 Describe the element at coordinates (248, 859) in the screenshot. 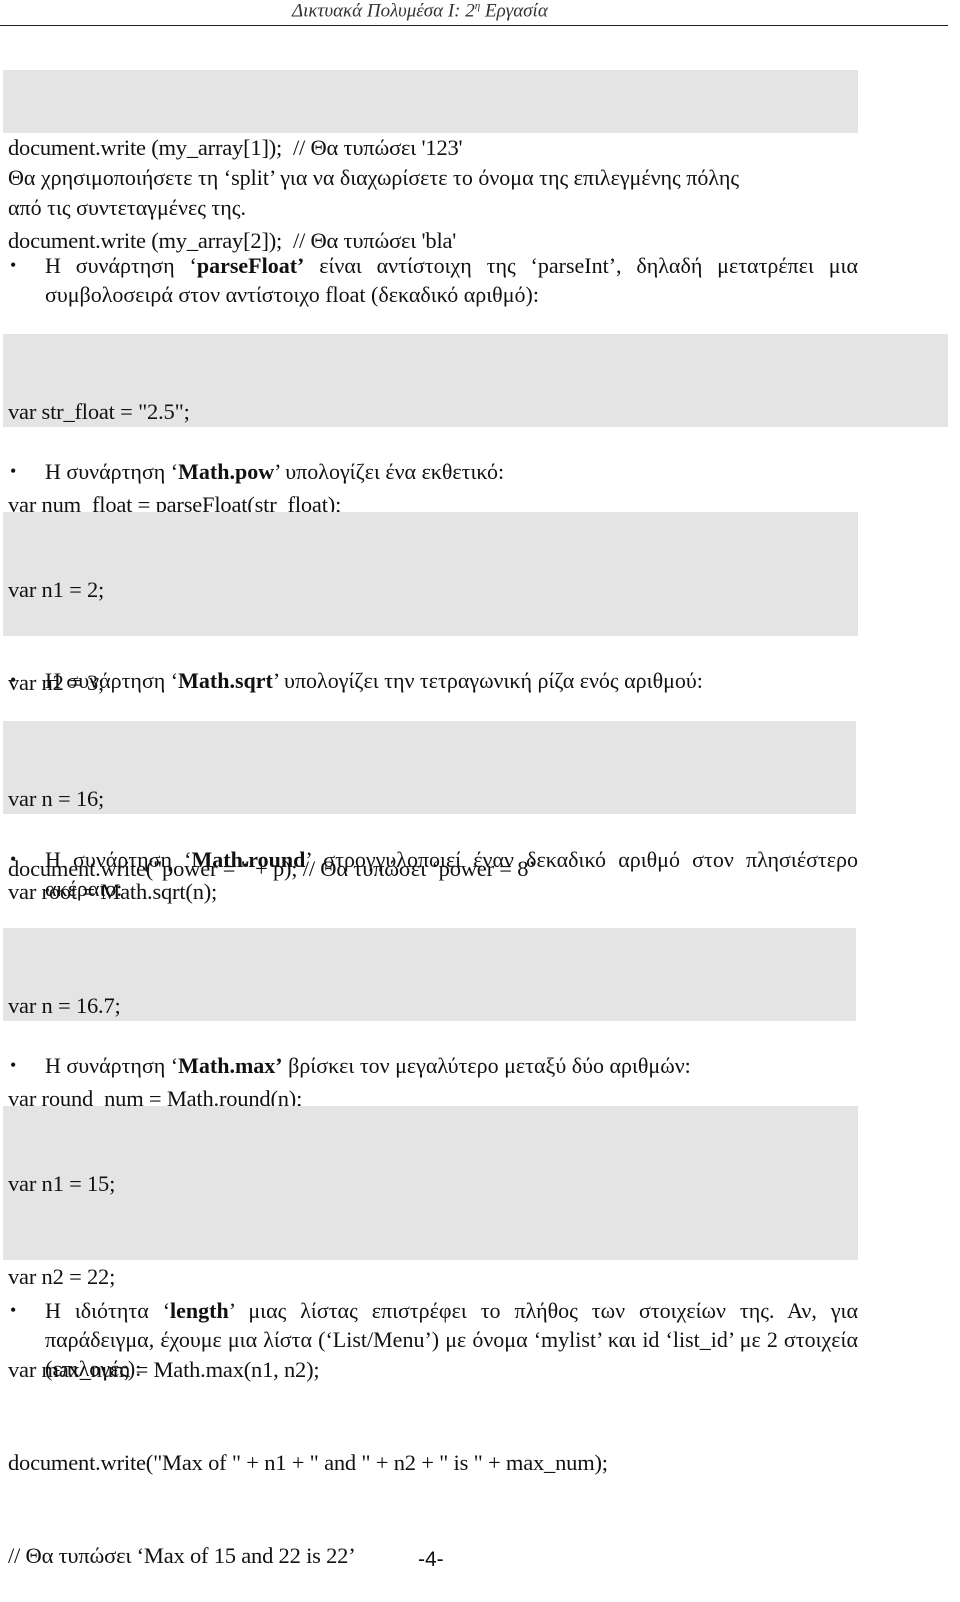

I see `keyword: Math.round` at that location.